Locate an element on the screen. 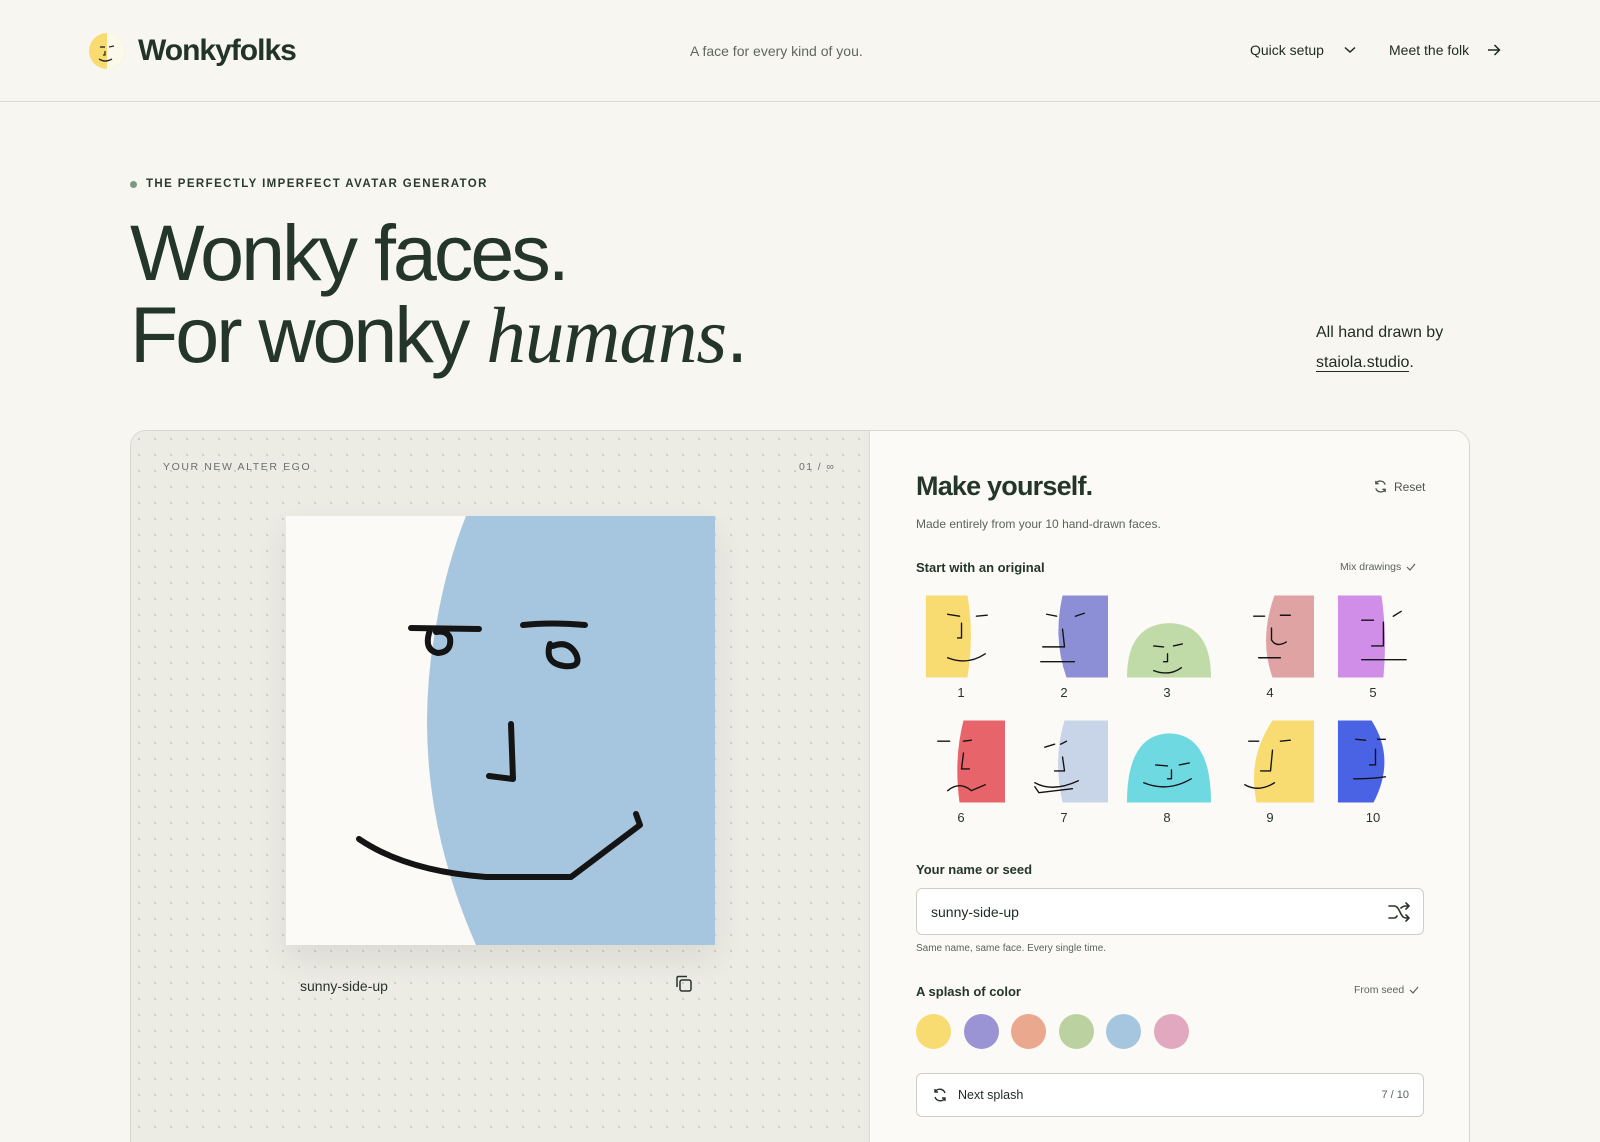 The height and width of the screenshot is (1142, 1600). face-5-icon is located at coordinates (1372, 636).